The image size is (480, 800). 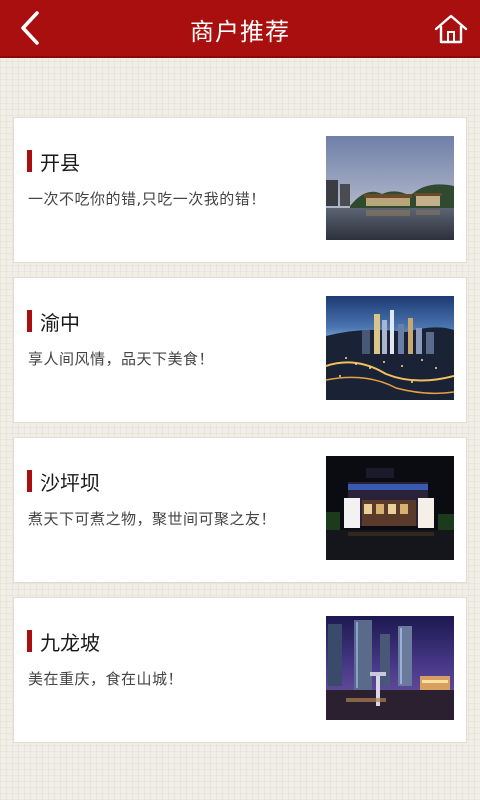 What do you see at coordinates (390, 668) in the screenshot?
I see `skyscraper-dusk-photo` at bounding box center [390, 668].